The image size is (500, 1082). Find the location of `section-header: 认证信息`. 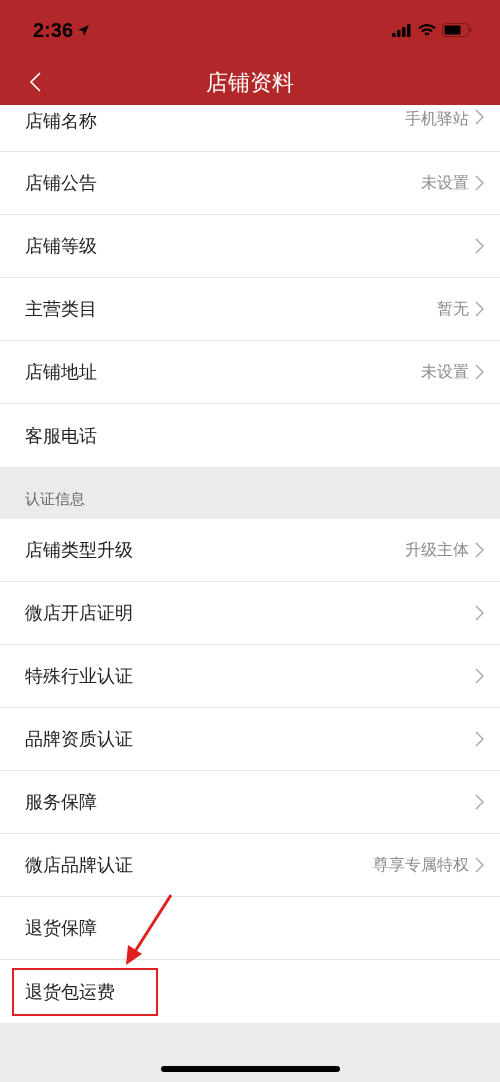

section-header: 认证信息 is located at coordinates (55, 499).